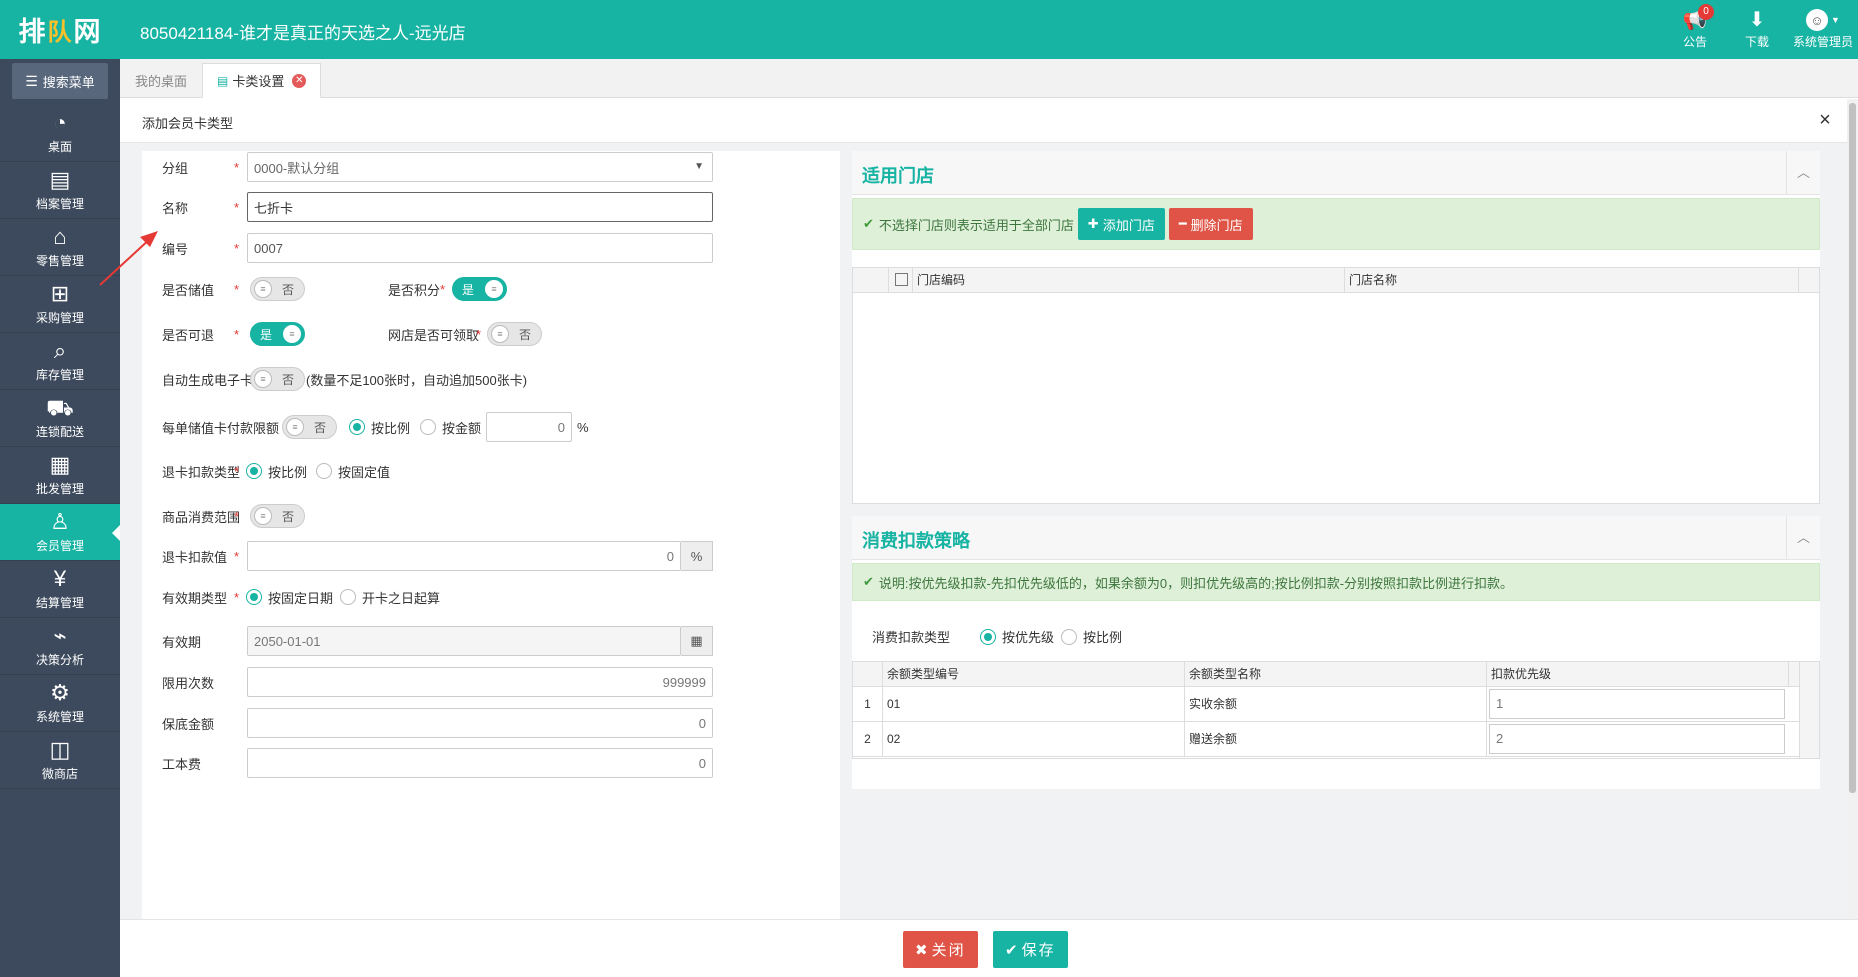 The image size is (1858, 977). Describe the element at coordinates (1825, 121) in the screenshot. I see `dialog-close-icon: ×` at that location.